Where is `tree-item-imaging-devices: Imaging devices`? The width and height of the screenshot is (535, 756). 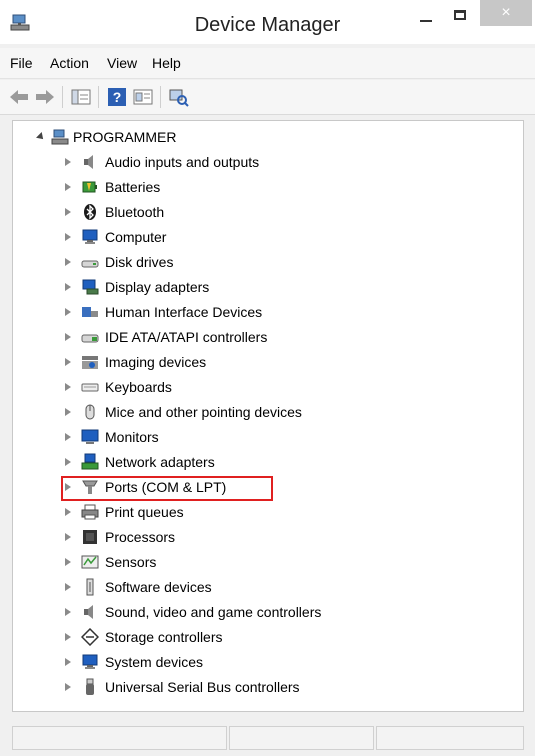
tree-item-imaging-devices: Imaging devices is located at coordinates (263, 362).